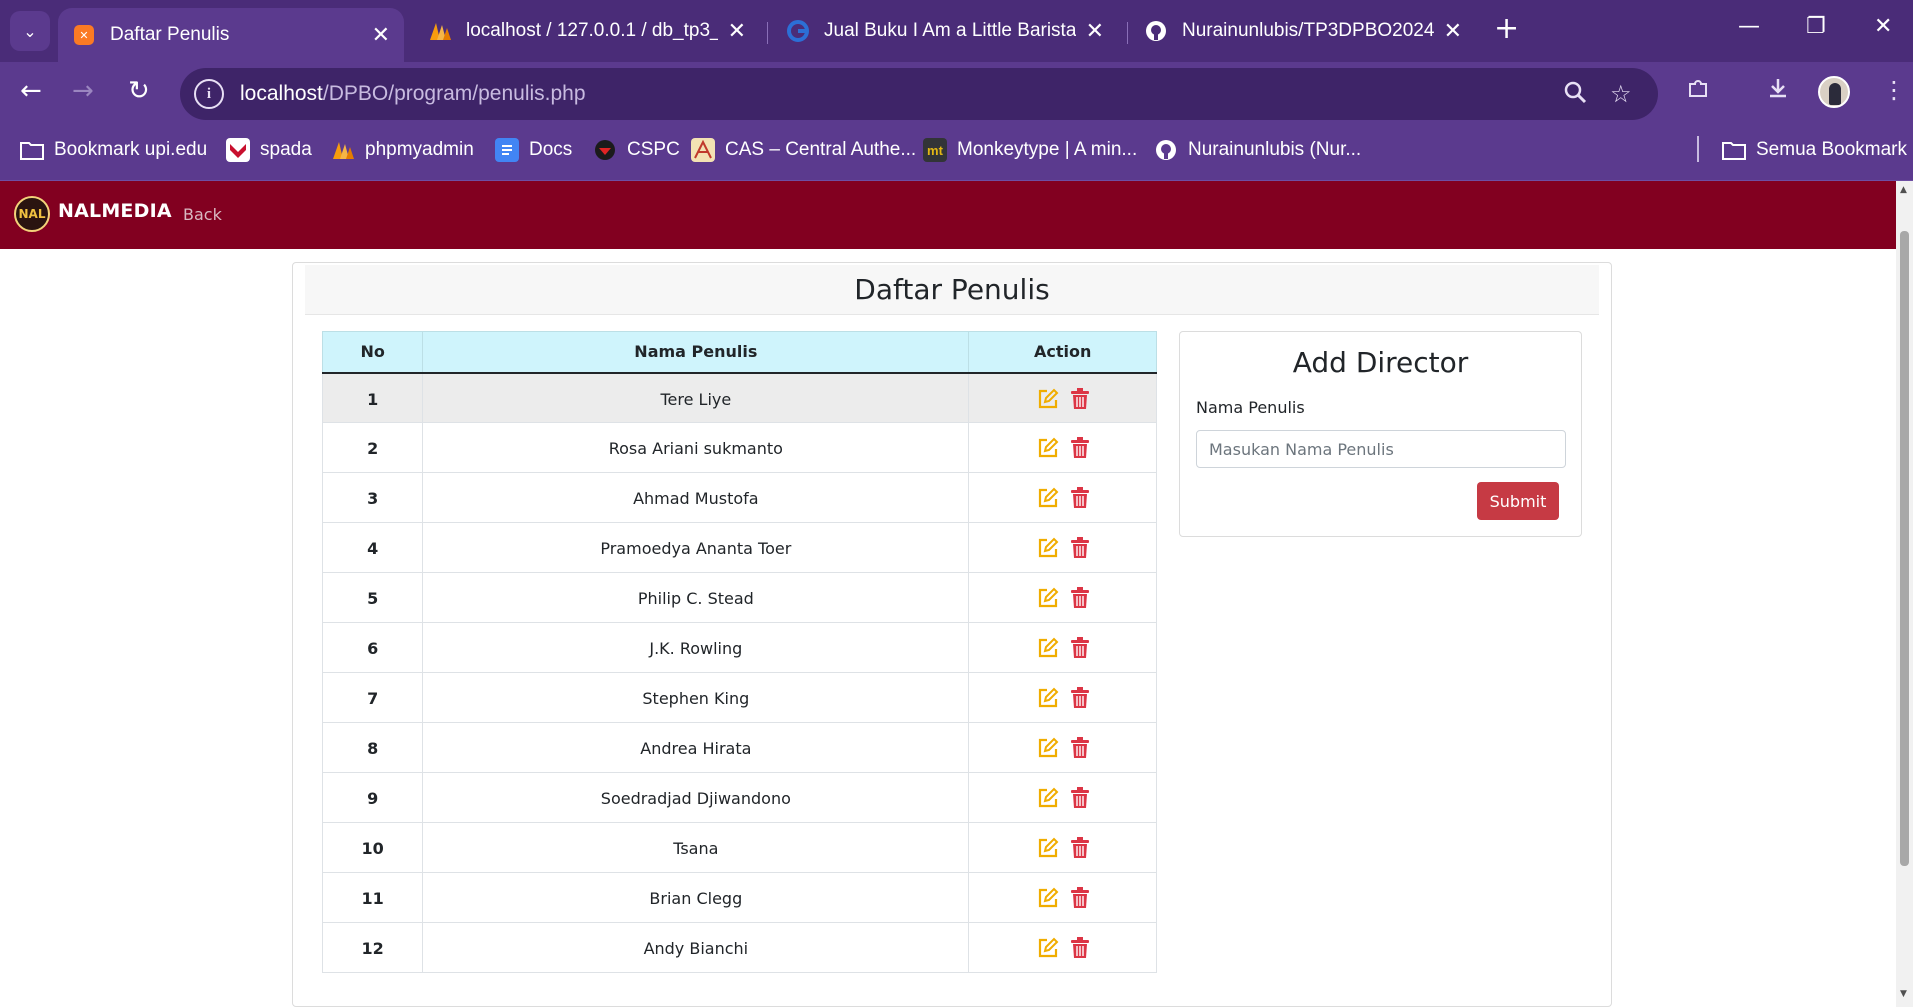 The width and height of the screenshot is (1913, 1007). Describe the element at coordinates (139, 91) in the screenshot. I see `reload-icon: ↻` at that location.